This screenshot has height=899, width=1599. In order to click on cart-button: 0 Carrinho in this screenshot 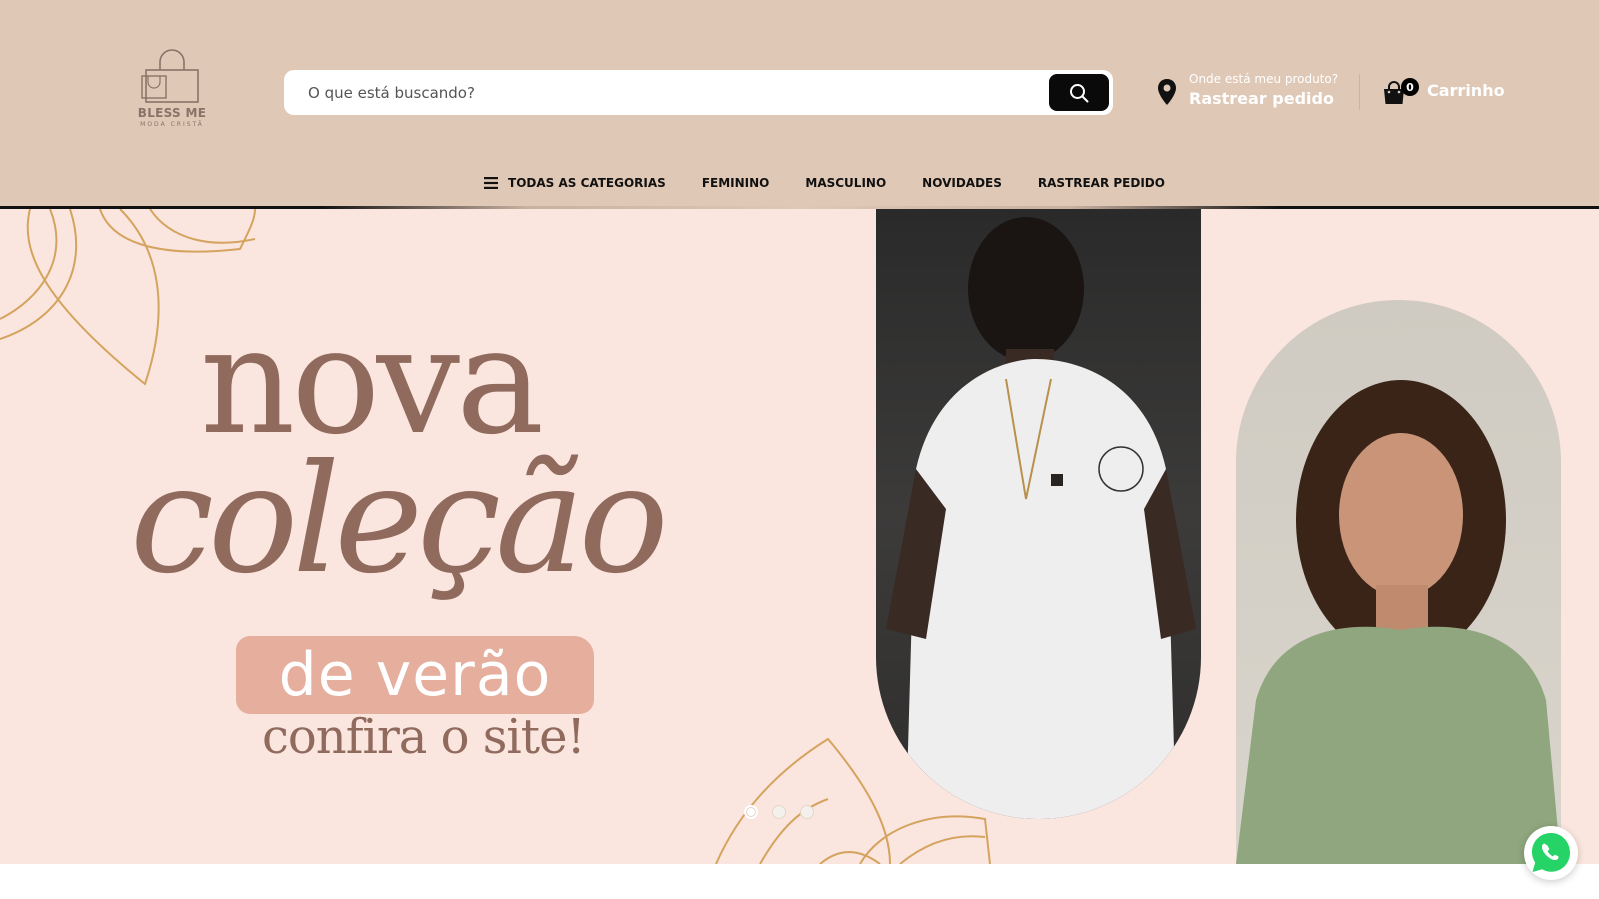, I will do `click(1451, 93)`.